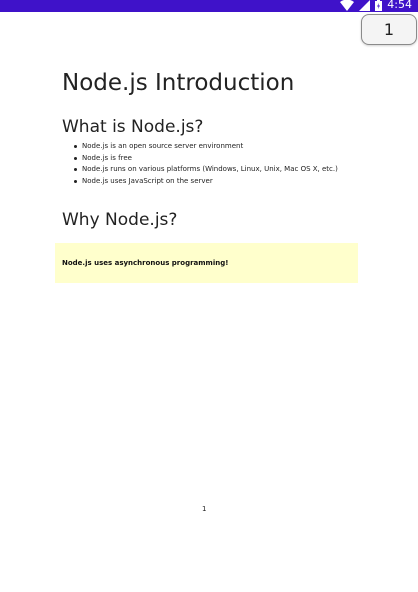 The height and width of the screenshot is (592, 418). I want to click on page-number-button-label: 1, so click(389, 29).